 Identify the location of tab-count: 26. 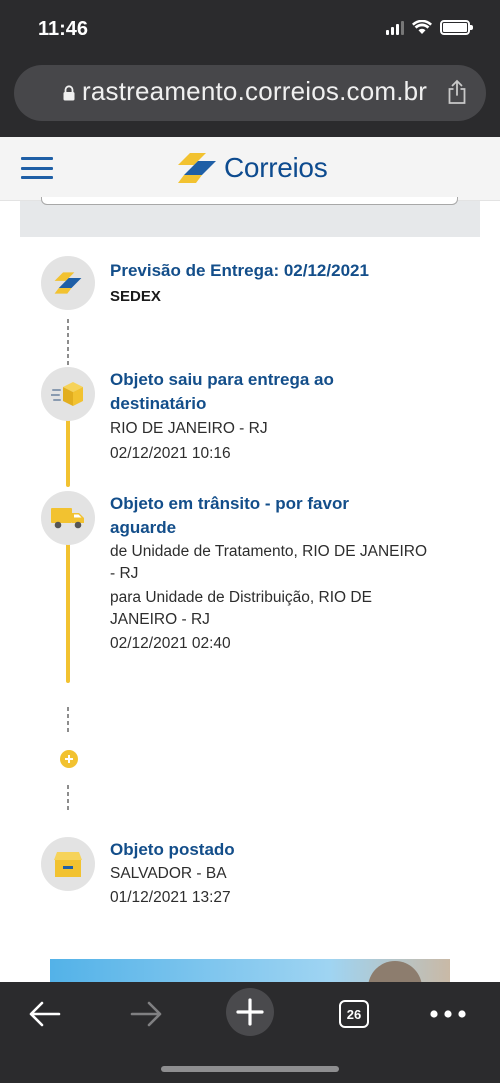
(354, 1014).